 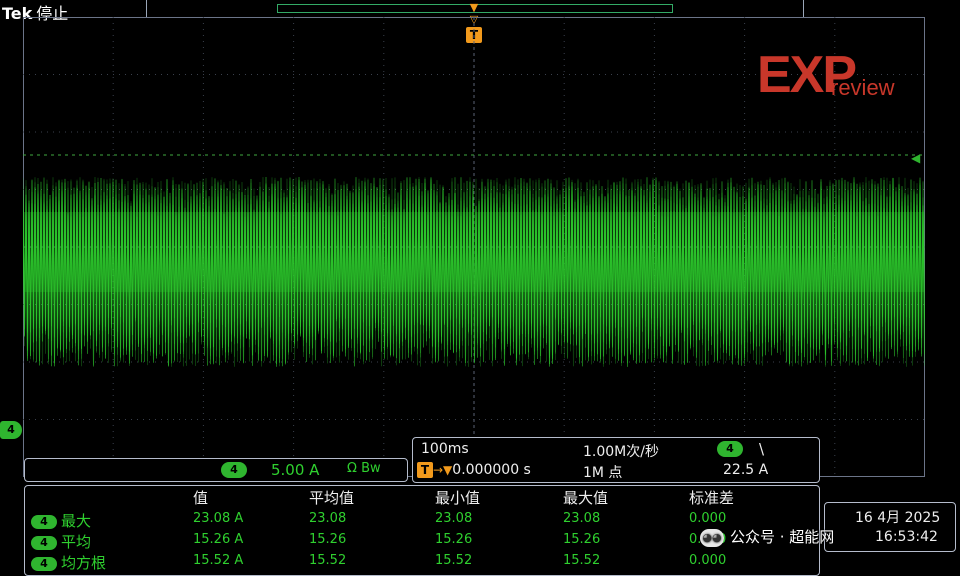 What do you see at coordinates (425, 470) in the screenshot?
I see `trigger-icon: T` at bounding box center [425, 470].